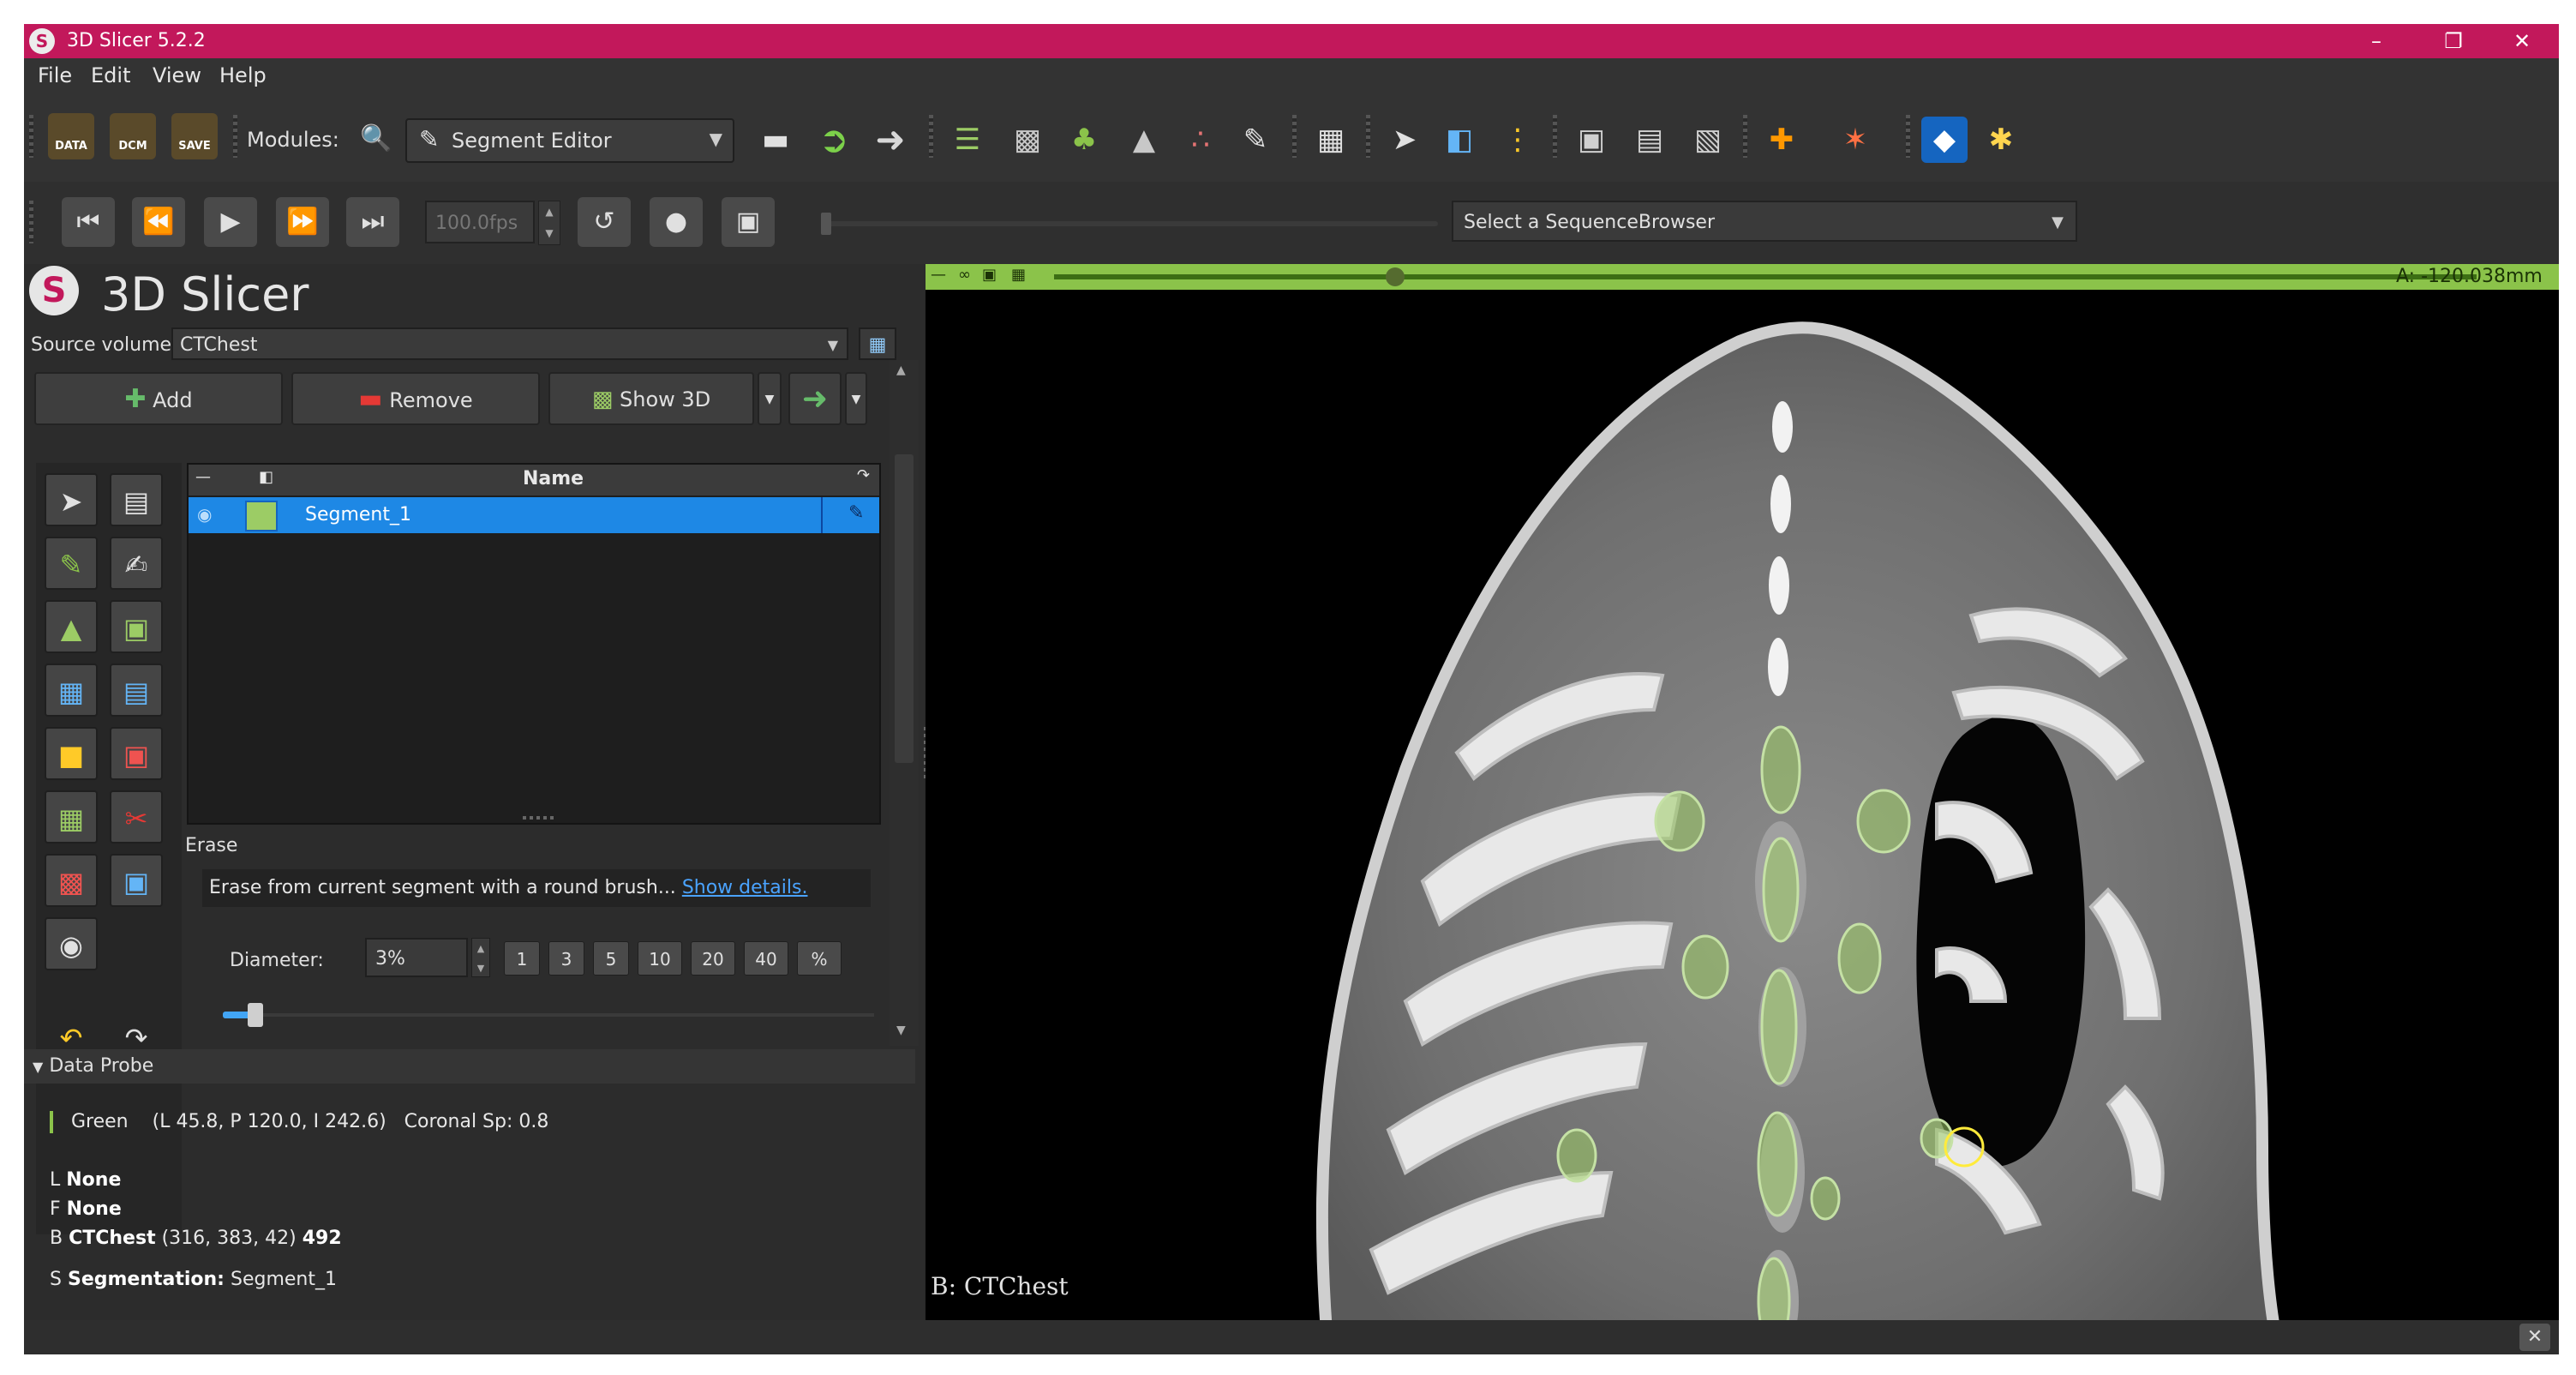  I want to click on fiducial-place-icon: ✚, so click(1781, 140).